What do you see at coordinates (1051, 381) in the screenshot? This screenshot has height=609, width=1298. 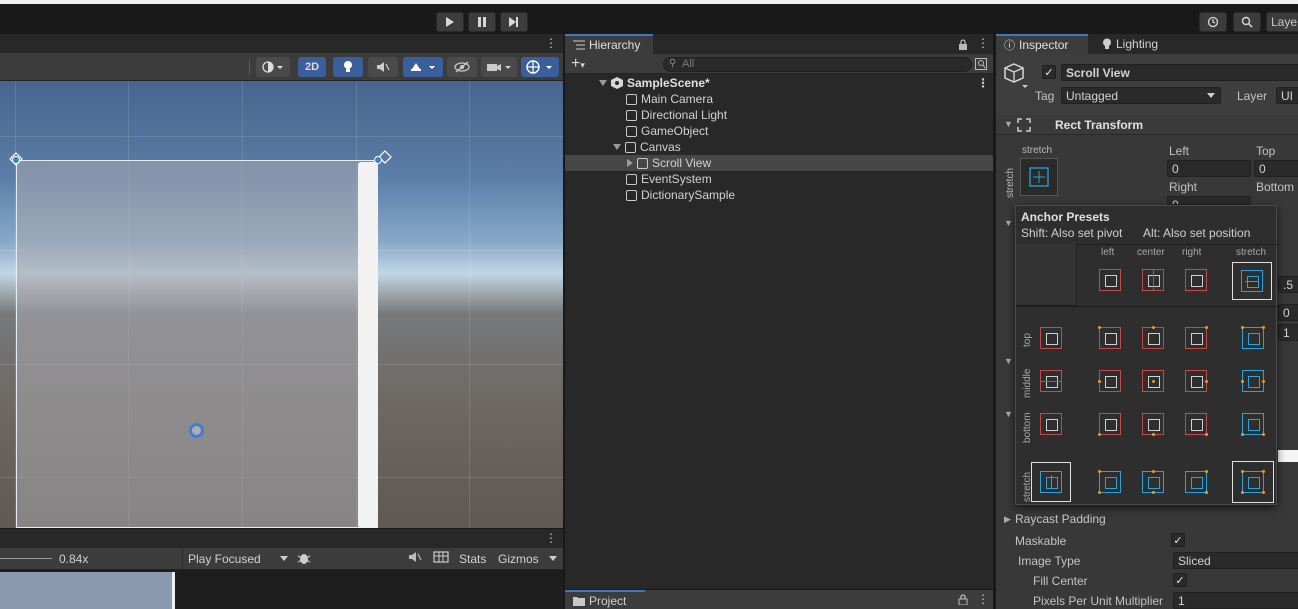 I see `anchor-preset-middle` at bounding box center [1051, 381].